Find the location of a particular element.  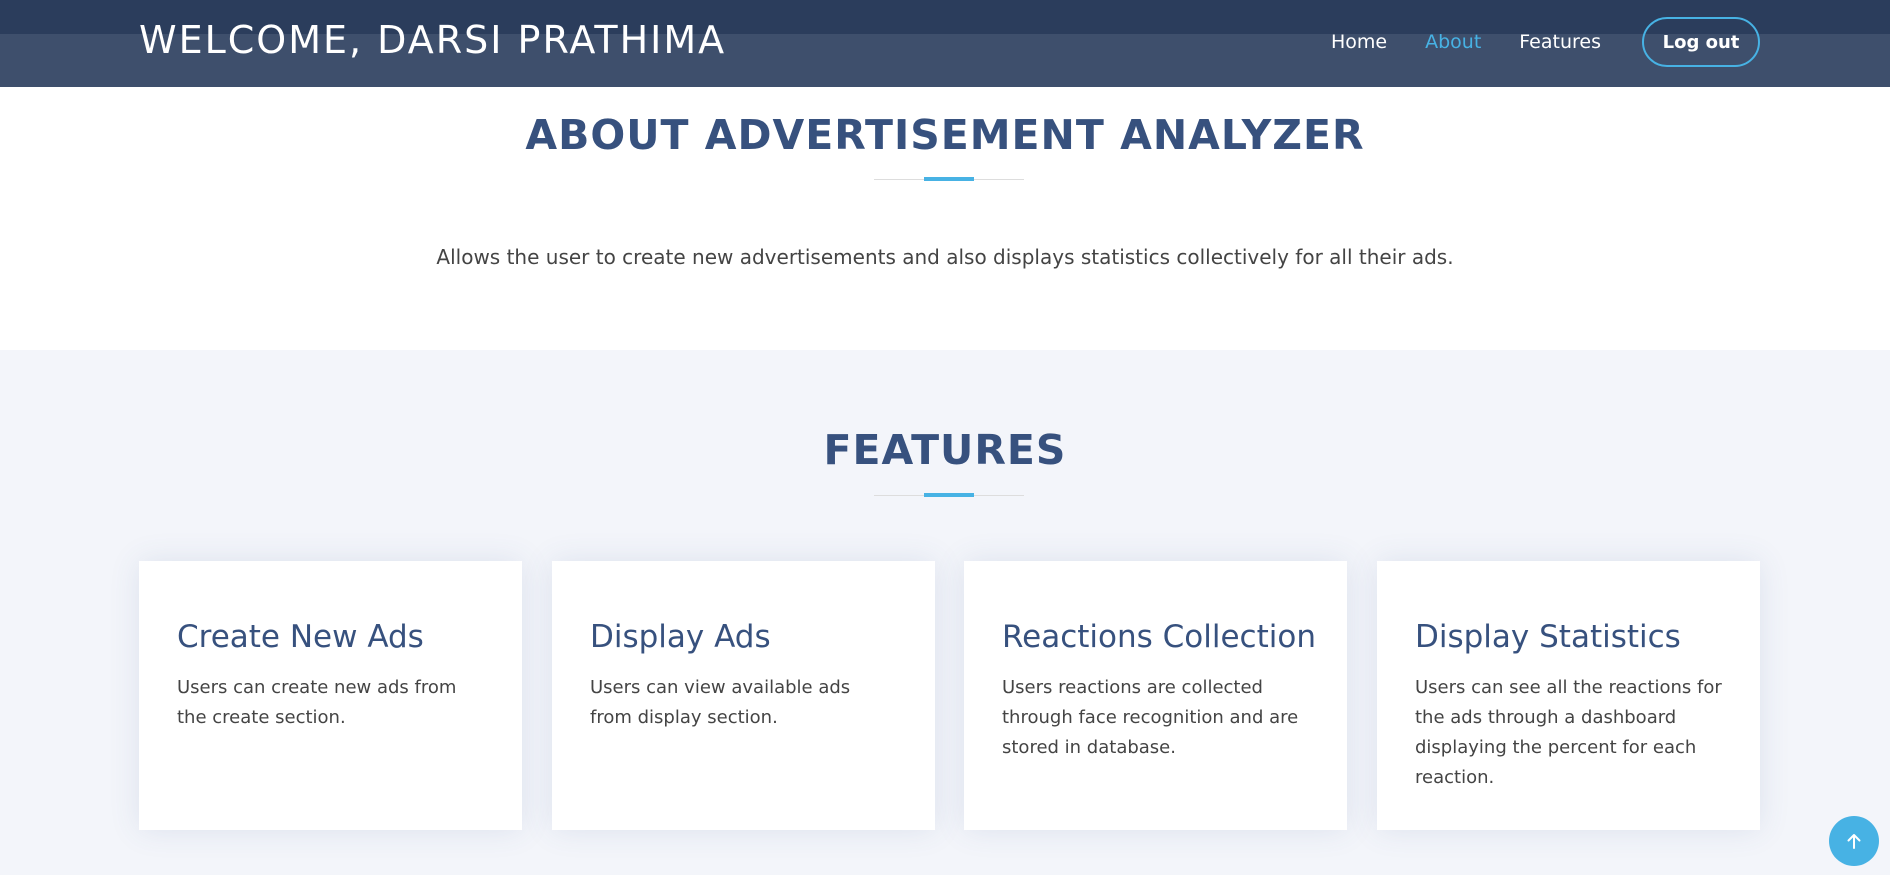

main-nav: Home About Features Log out is located at coordinates (1526, 42).